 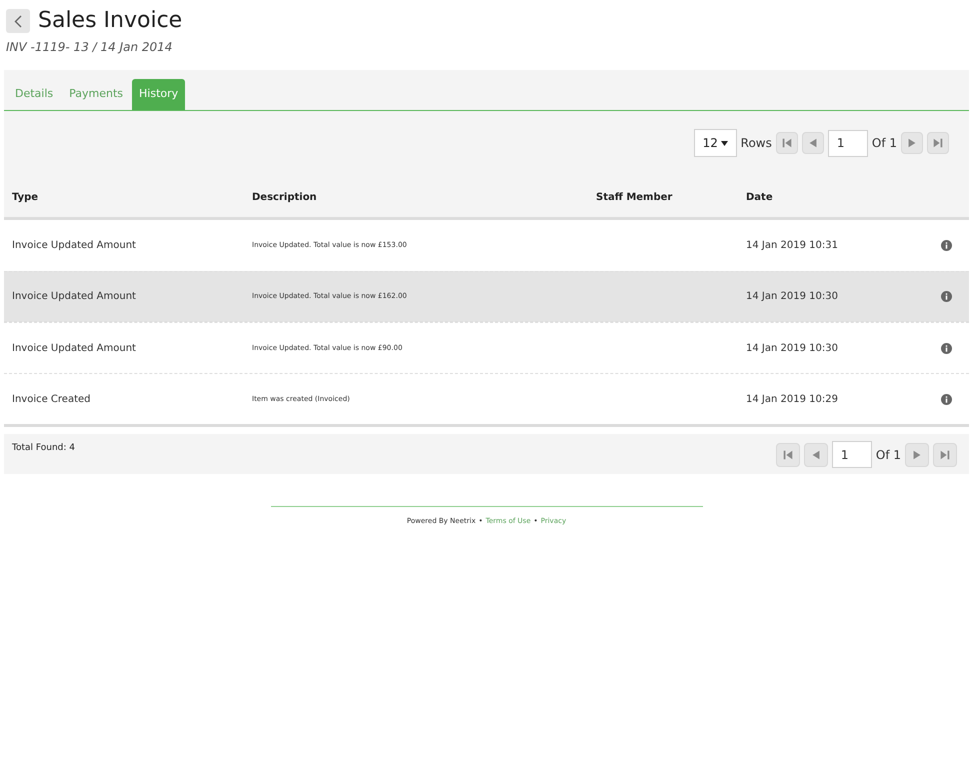 What do you see at coordinates (284, 197) in the screenshot?
I see `column-header: Description` at bounding box center [284, 197].